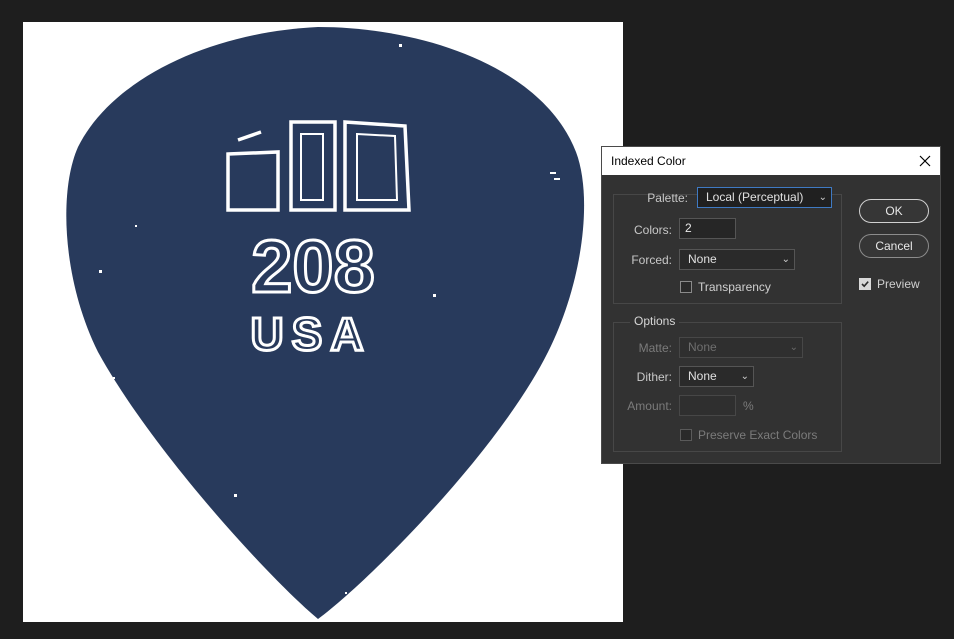 This screenshot has width=954, height=639. I want to click on pick-number: 208, so click(312, 266).